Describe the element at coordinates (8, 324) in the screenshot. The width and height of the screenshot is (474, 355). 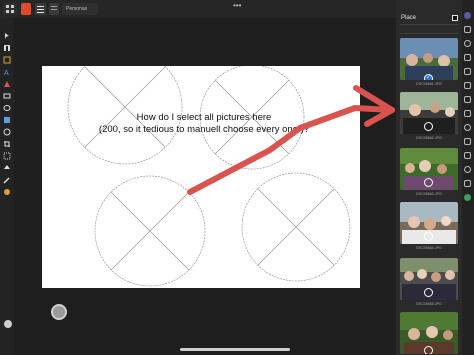
I see `context-toolbar-dot` at that location.